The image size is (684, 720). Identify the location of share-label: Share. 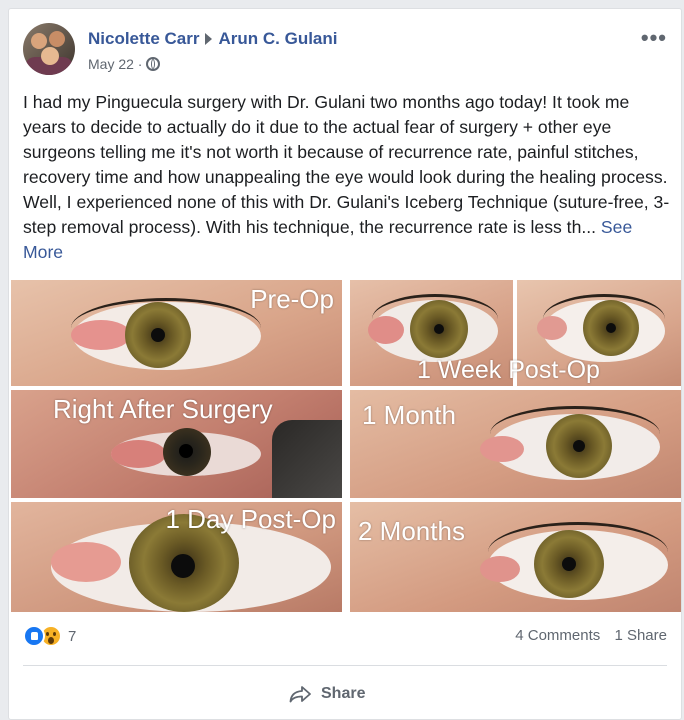
(343, 693).